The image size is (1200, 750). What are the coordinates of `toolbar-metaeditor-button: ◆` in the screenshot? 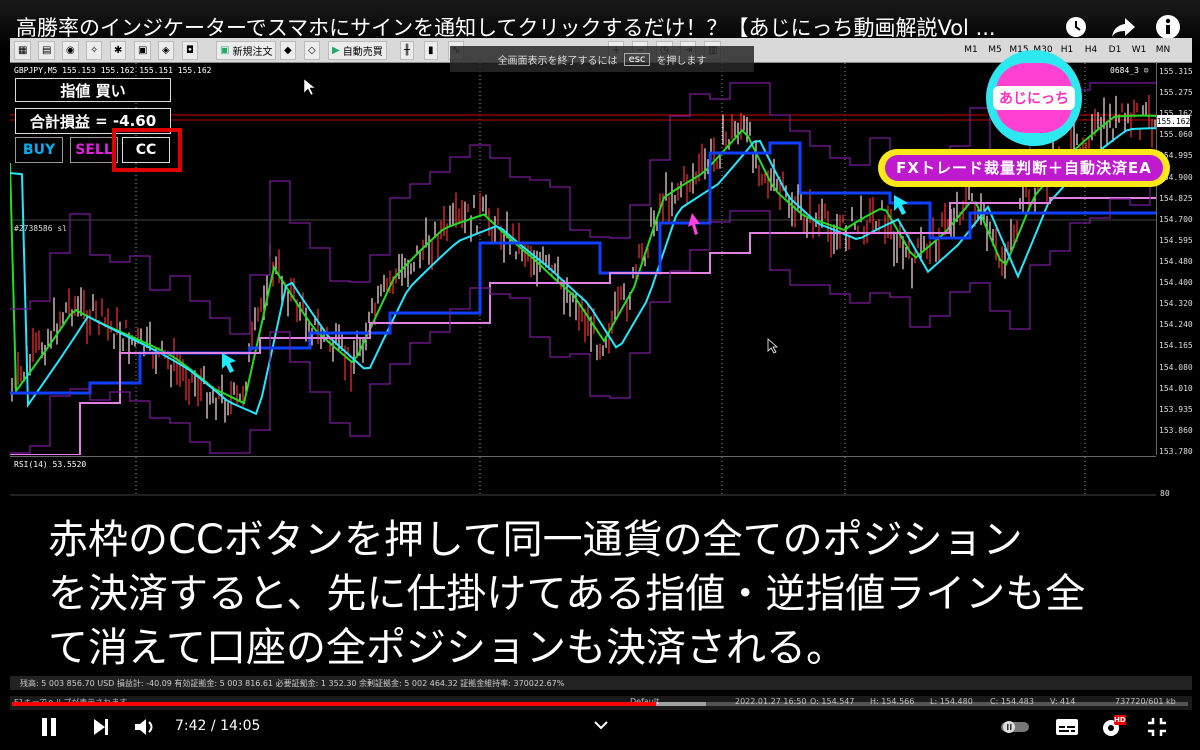 It's located at (288, 50).